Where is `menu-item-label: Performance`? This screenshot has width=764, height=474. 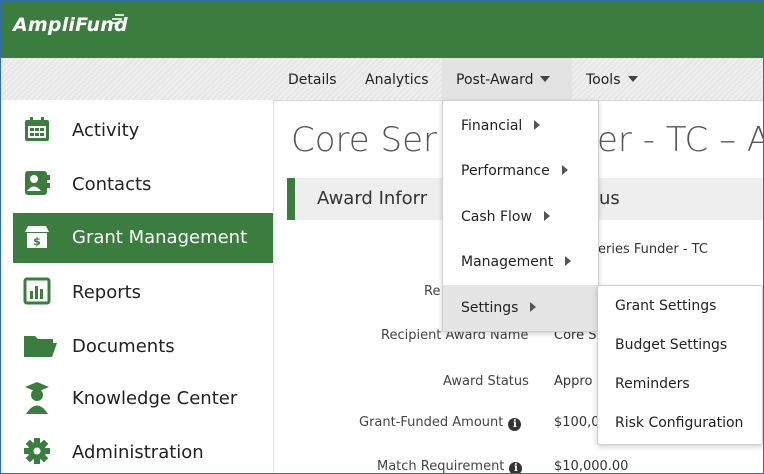 menu-item-label: Performance is located at coordinates (514, 171).